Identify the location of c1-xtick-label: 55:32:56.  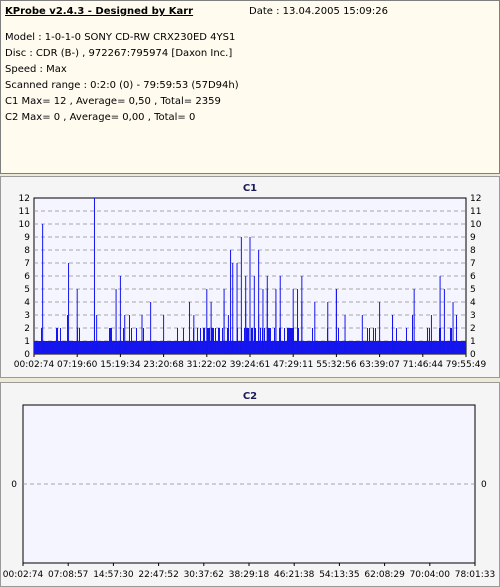
(336, 365).